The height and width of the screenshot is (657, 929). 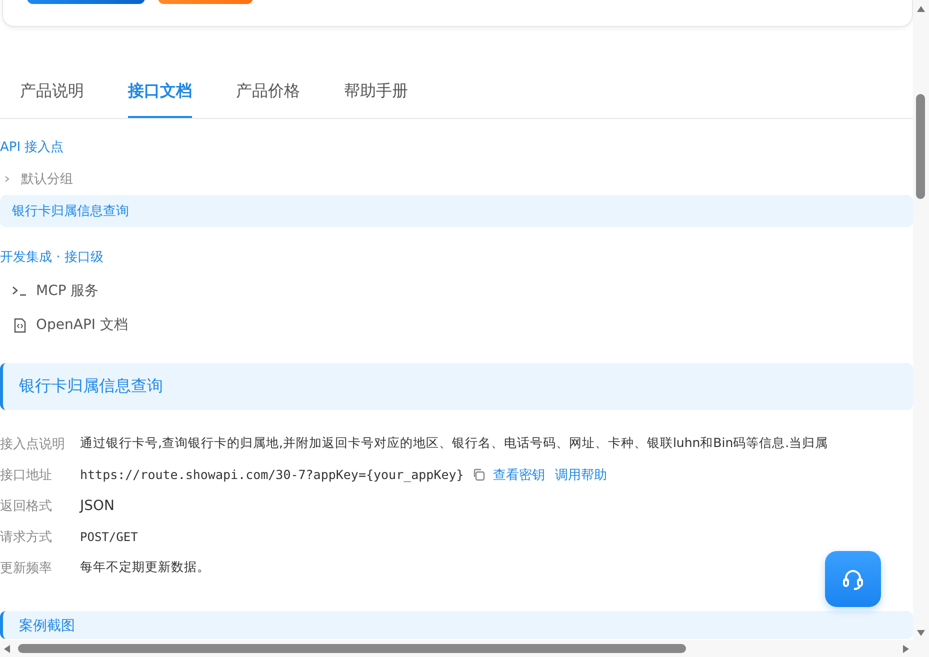 I want to click on menu-link: OpenAPI 文档, so click(x=82, y=325).